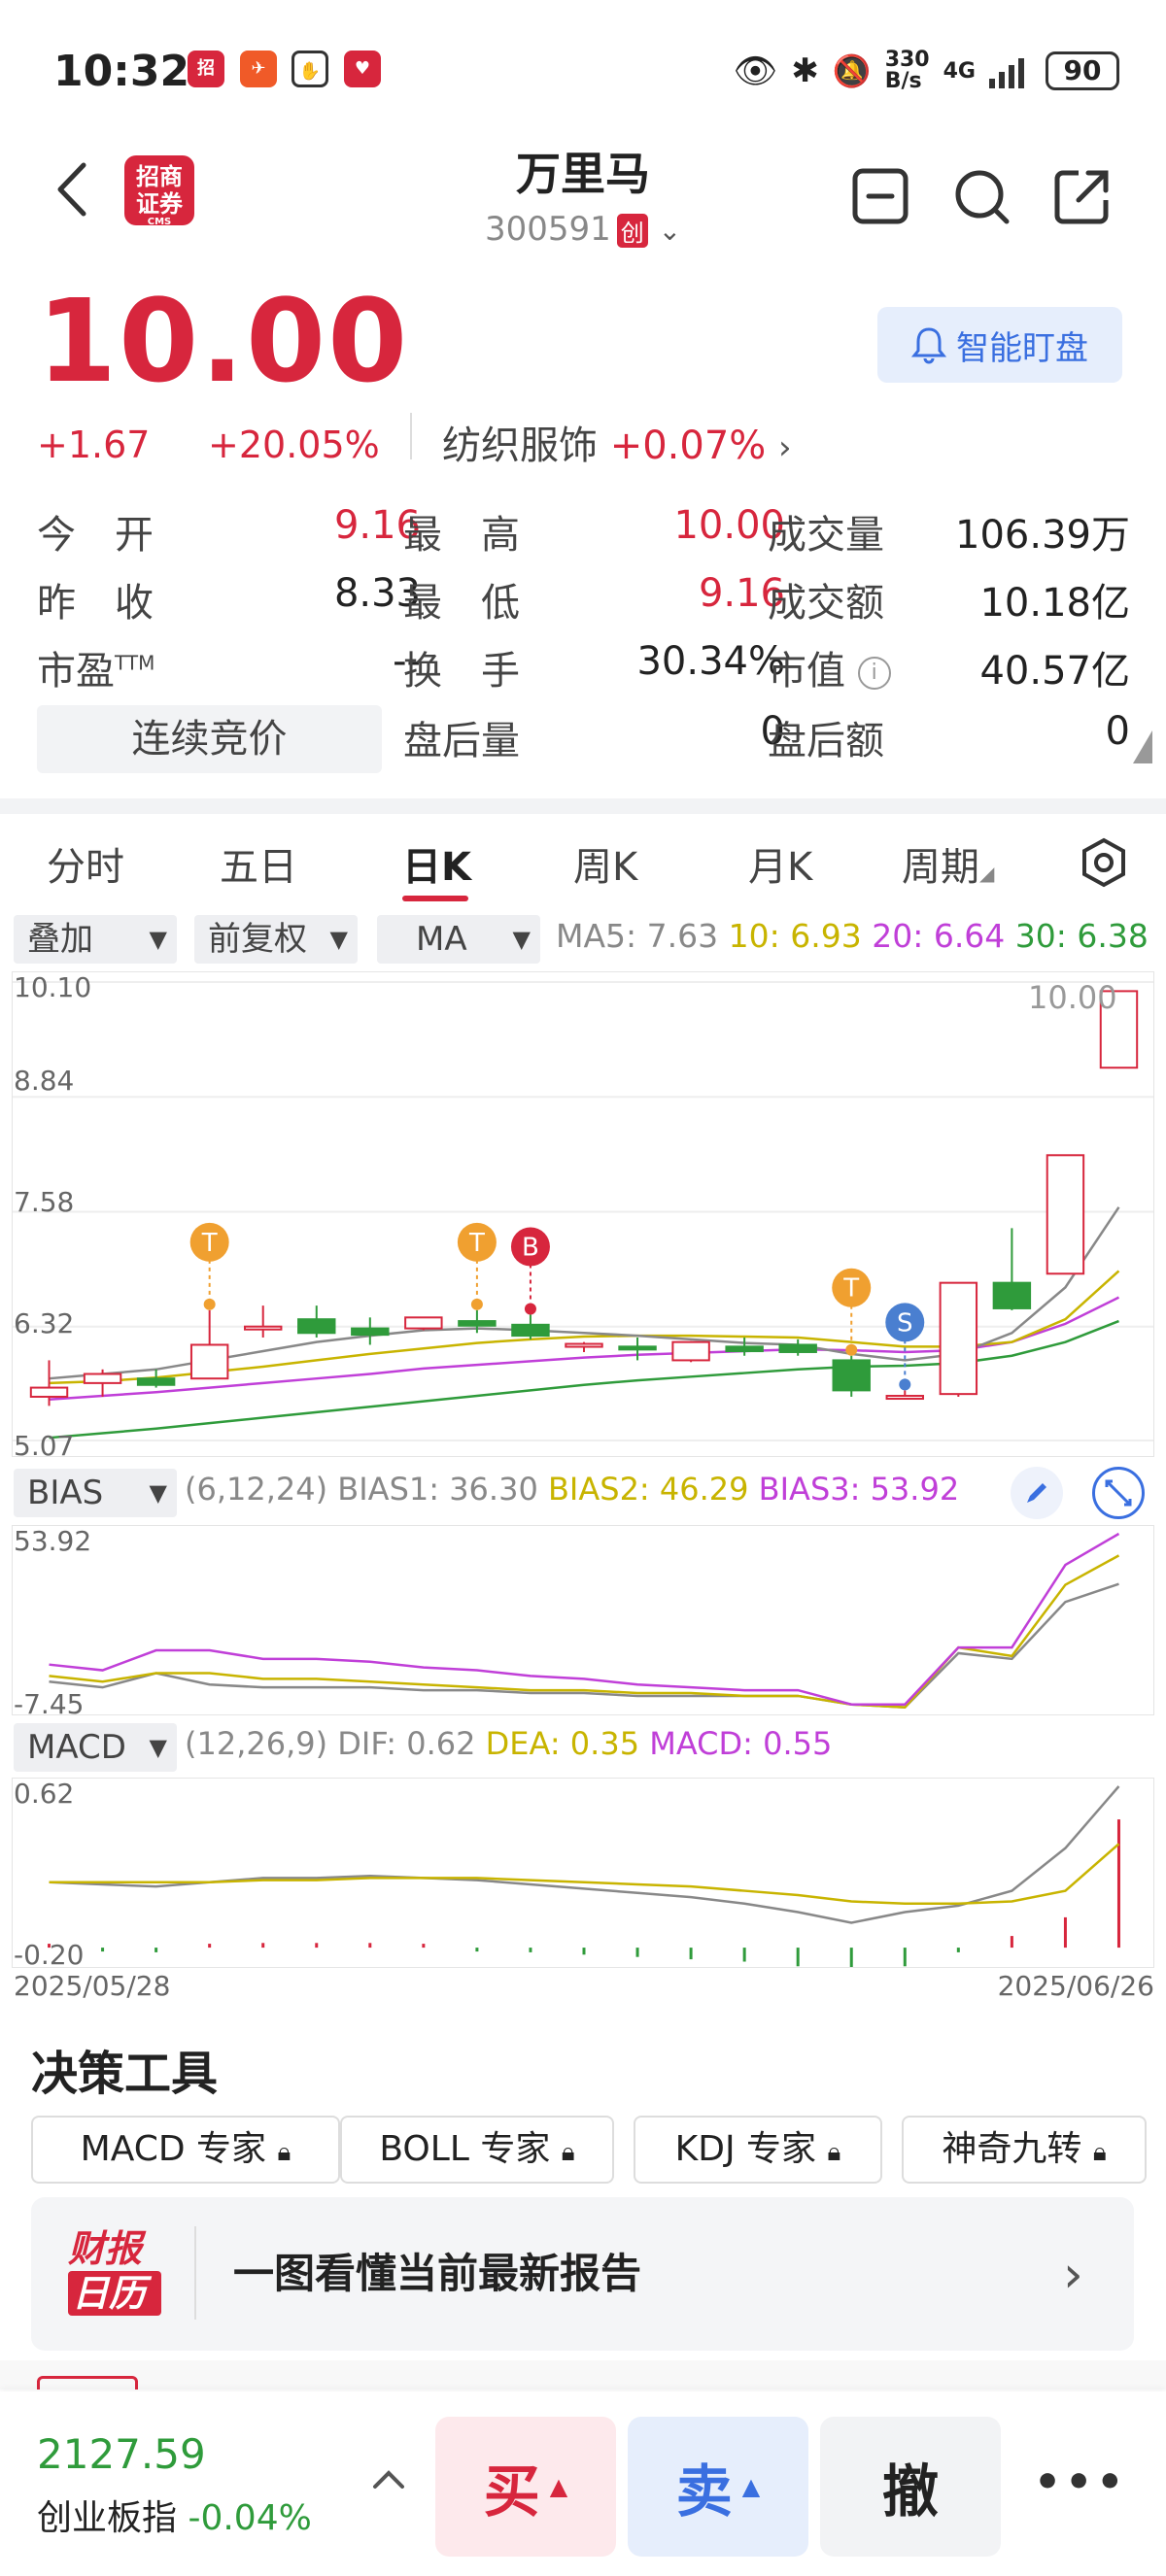 Image resolution: width=1166 pixels, height=2576 pixels. Describe the element at coordinates (1082, 196) in the screenshot. I see `share-icon` at that location.